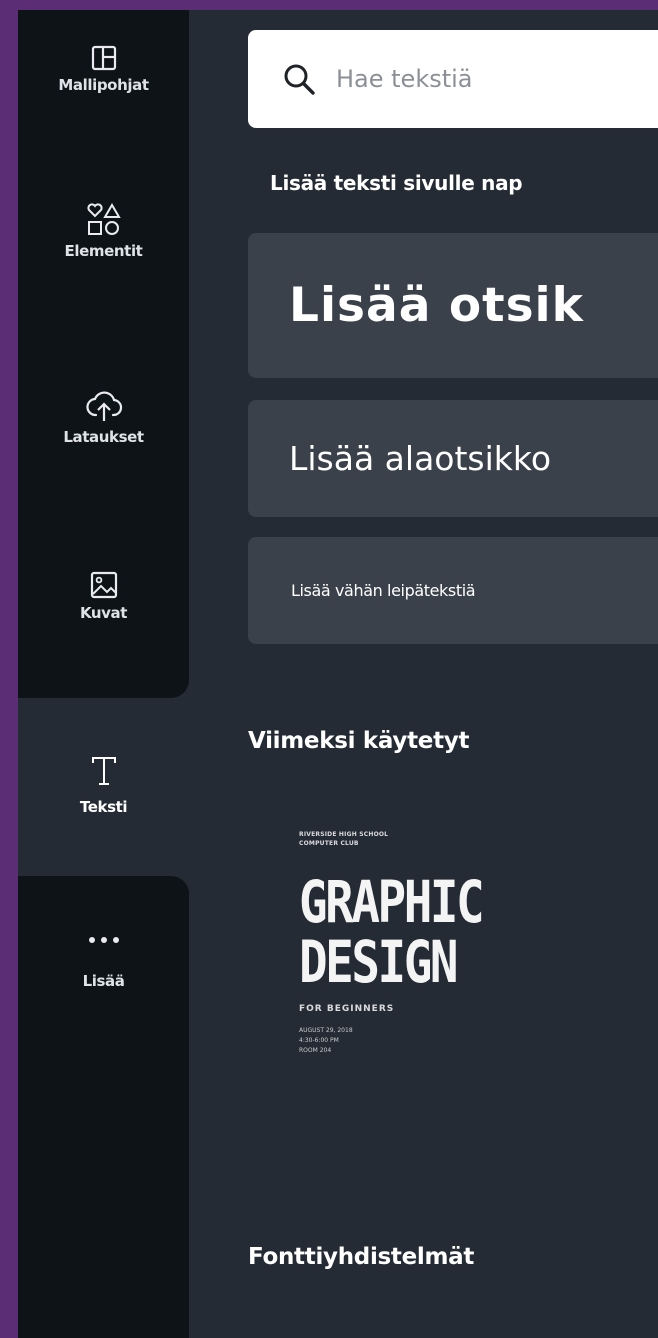 Image resolution: width=658 pixels, height=1338 pixels. Describe the element at coordinates (103, 585) in the screenshot. I see `photos-icon` at that location.